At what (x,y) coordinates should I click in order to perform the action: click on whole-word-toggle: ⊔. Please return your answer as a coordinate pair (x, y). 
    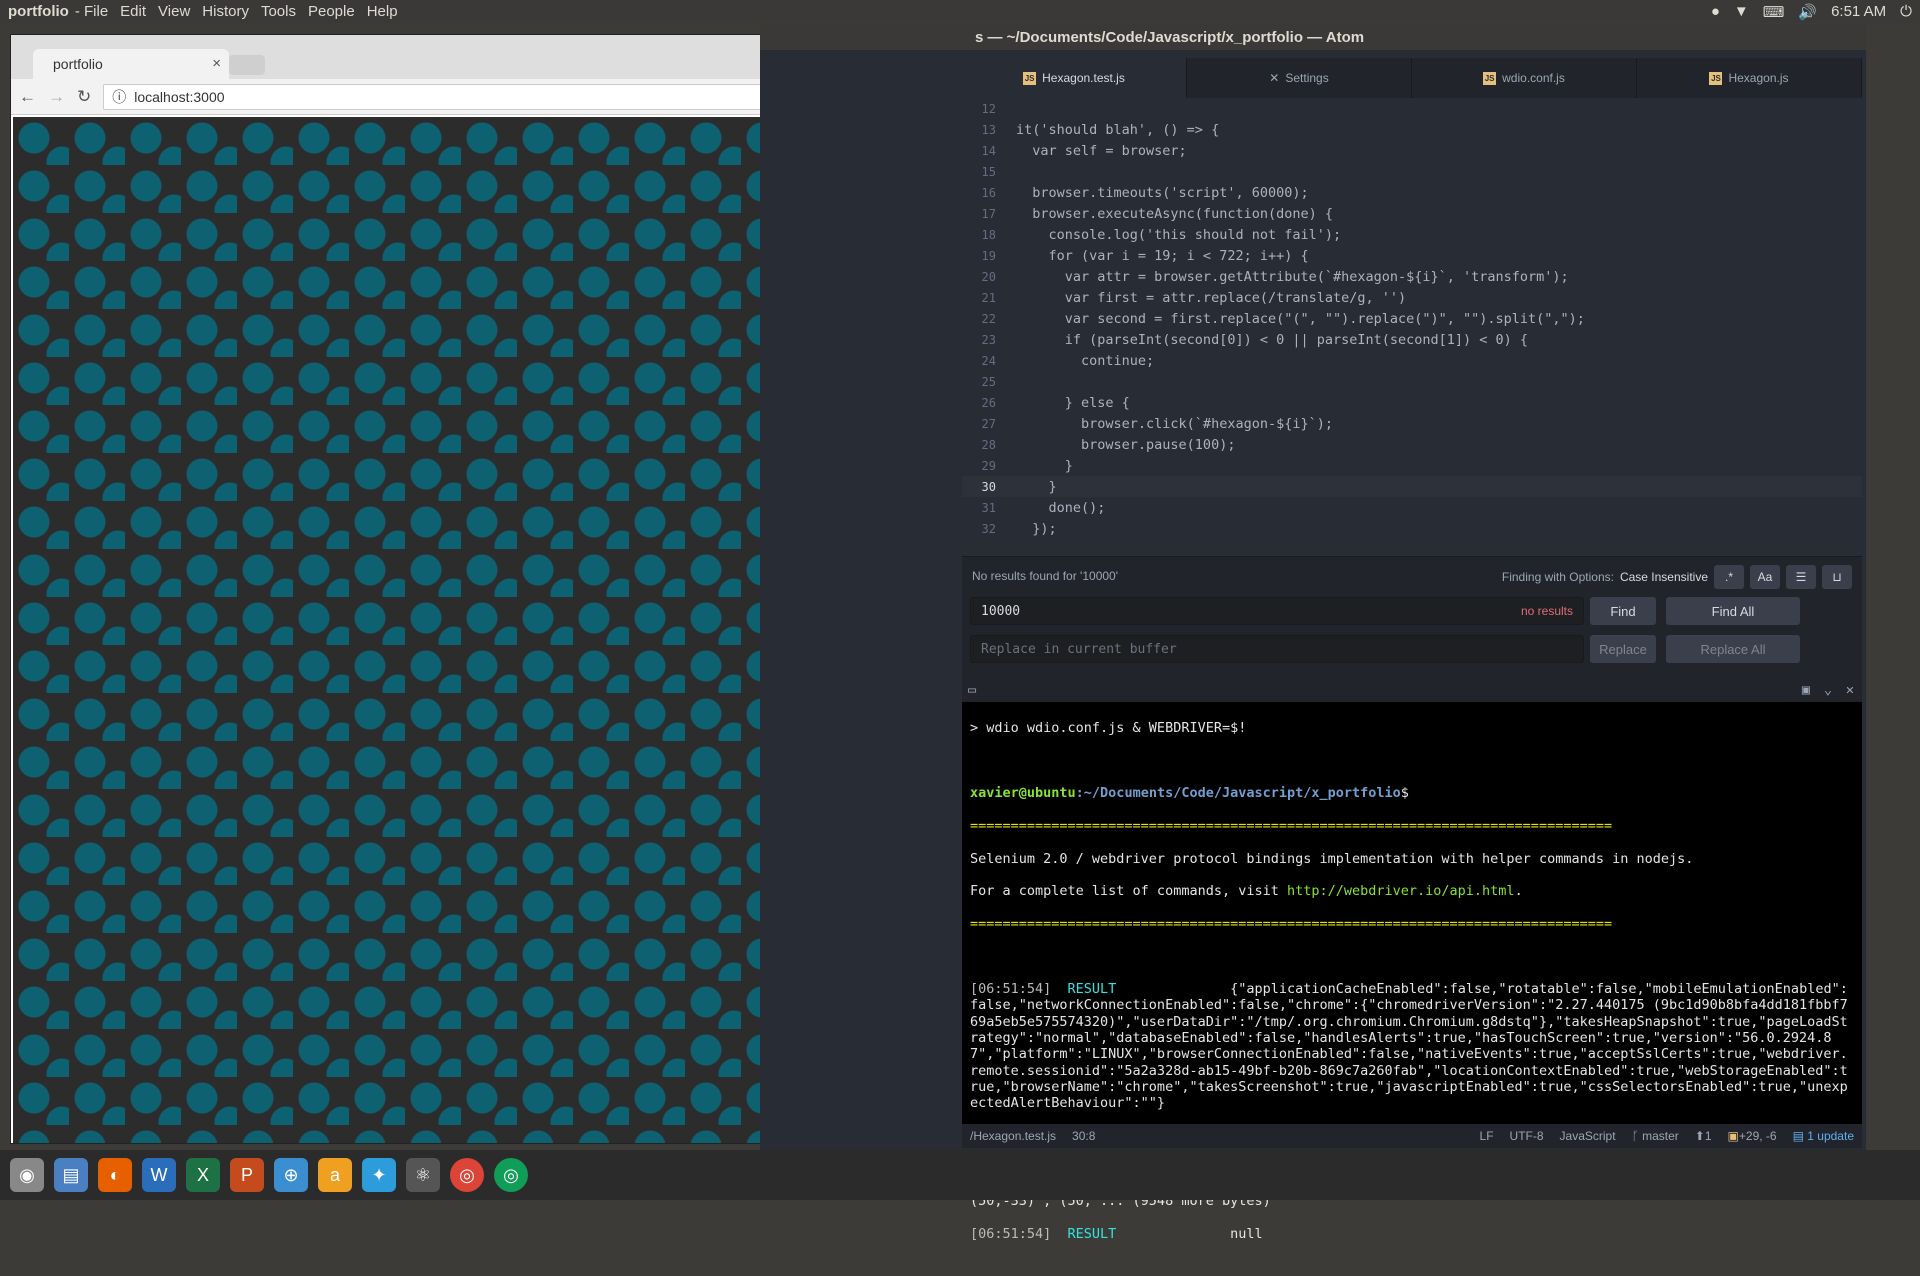
    Looking at the image, I should click on (1837, 577).